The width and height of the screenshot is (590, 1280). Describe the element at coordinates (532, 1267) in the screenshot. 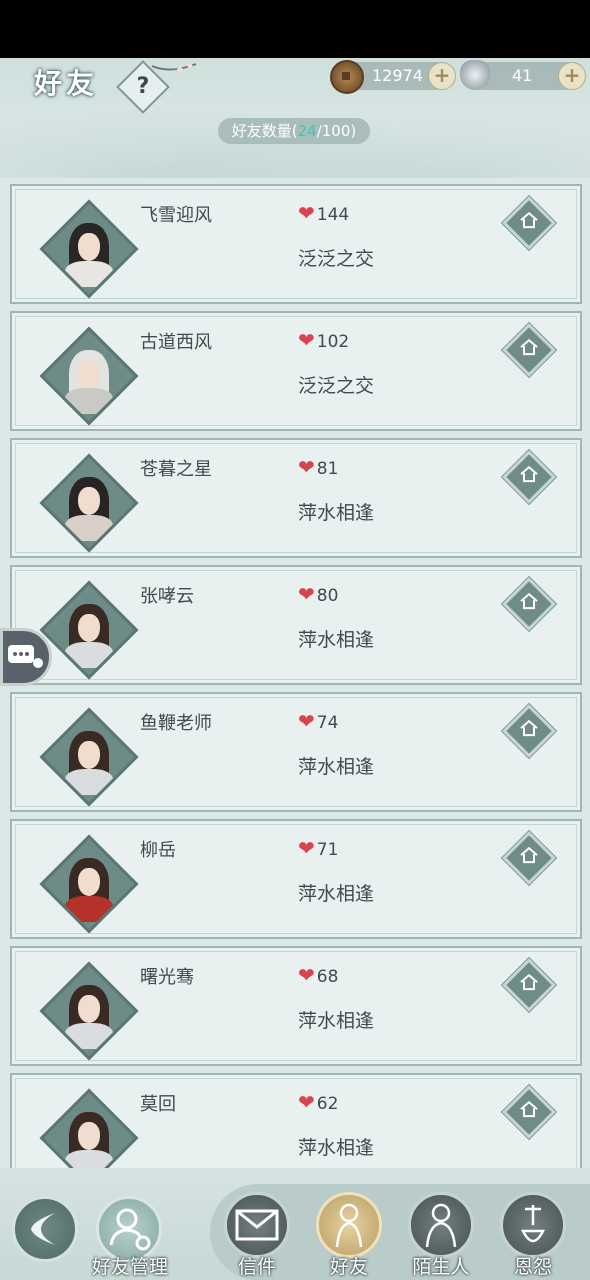

I see `tab-grudges-label: 恩怨` at that location.